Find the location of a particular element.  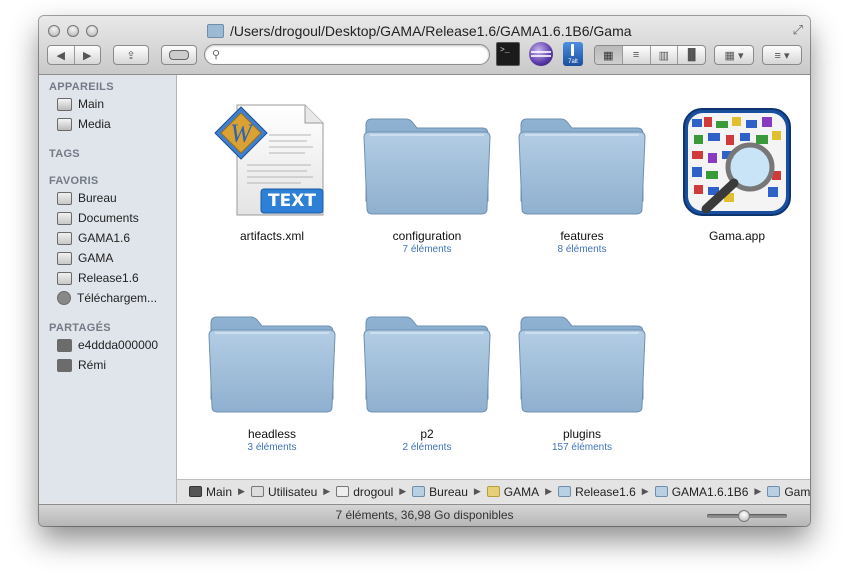

breadcrumb-drogoul: drogoul is located at coordinates (364, 492).